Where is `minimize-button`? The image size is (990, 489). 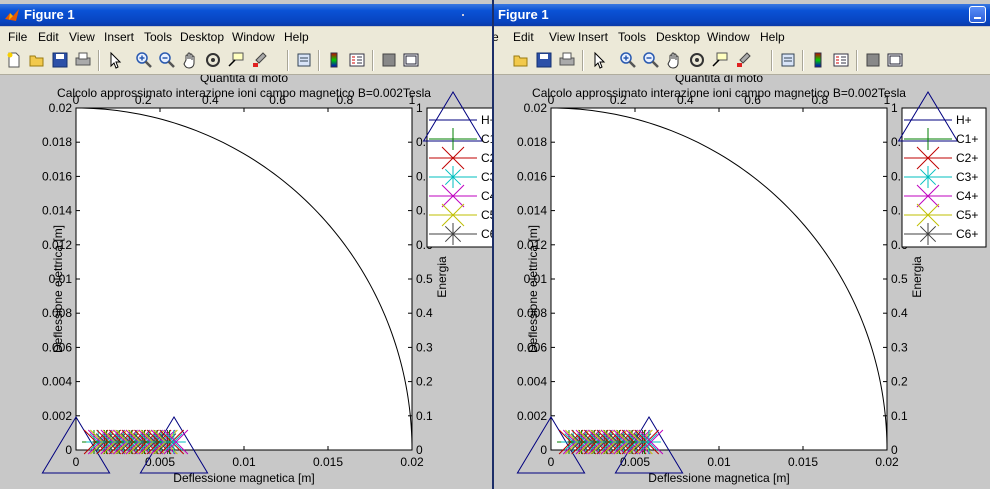 minimize-button is located at coordinates (977, 14).